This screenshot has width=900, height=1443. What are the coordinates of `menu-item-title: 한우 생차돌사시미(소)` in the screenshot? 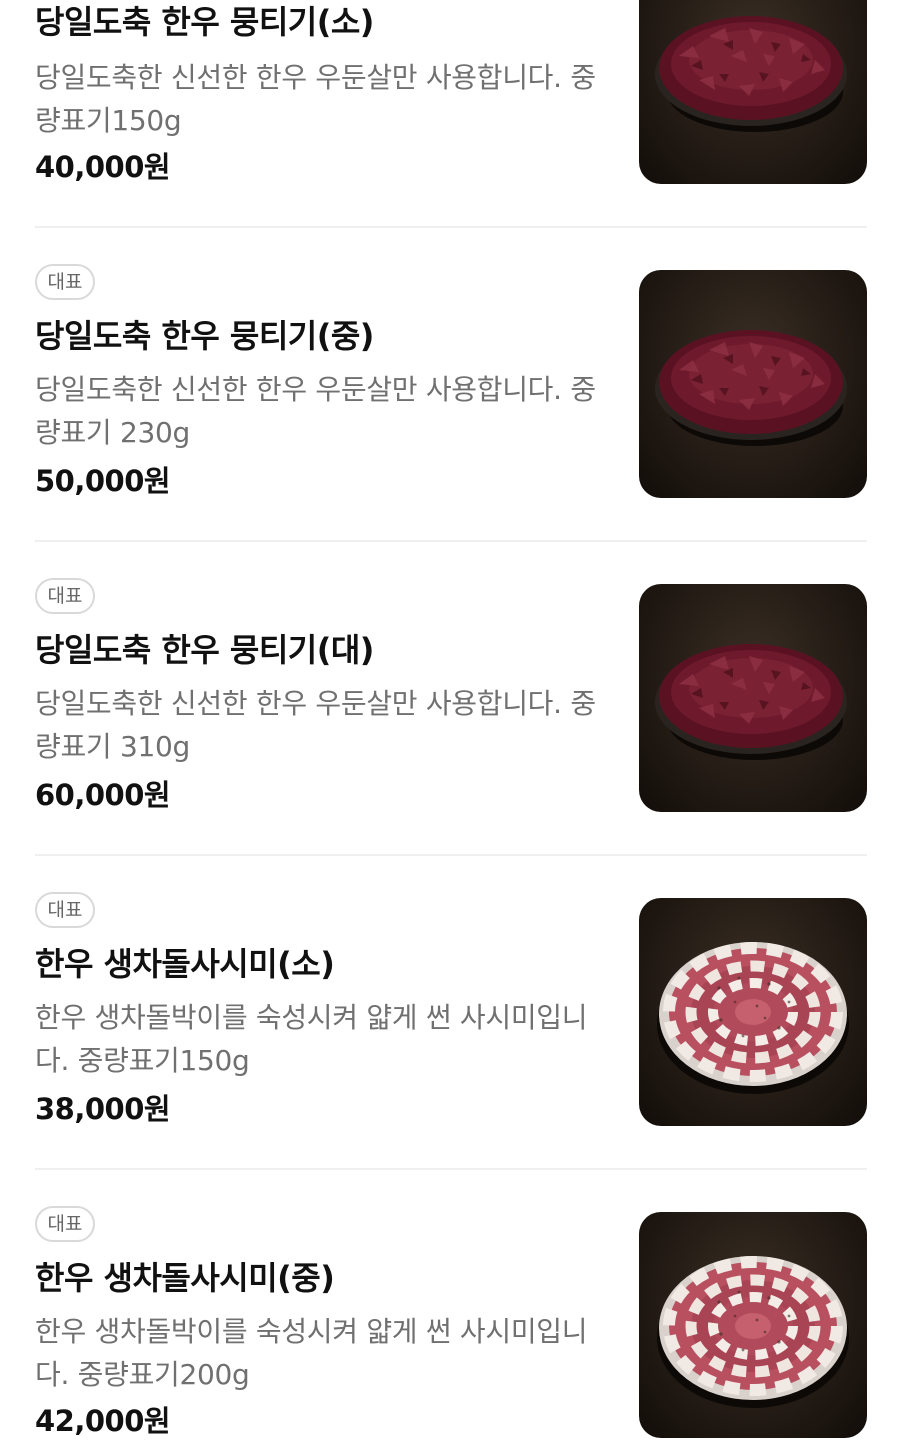 It's located at (185, 964).